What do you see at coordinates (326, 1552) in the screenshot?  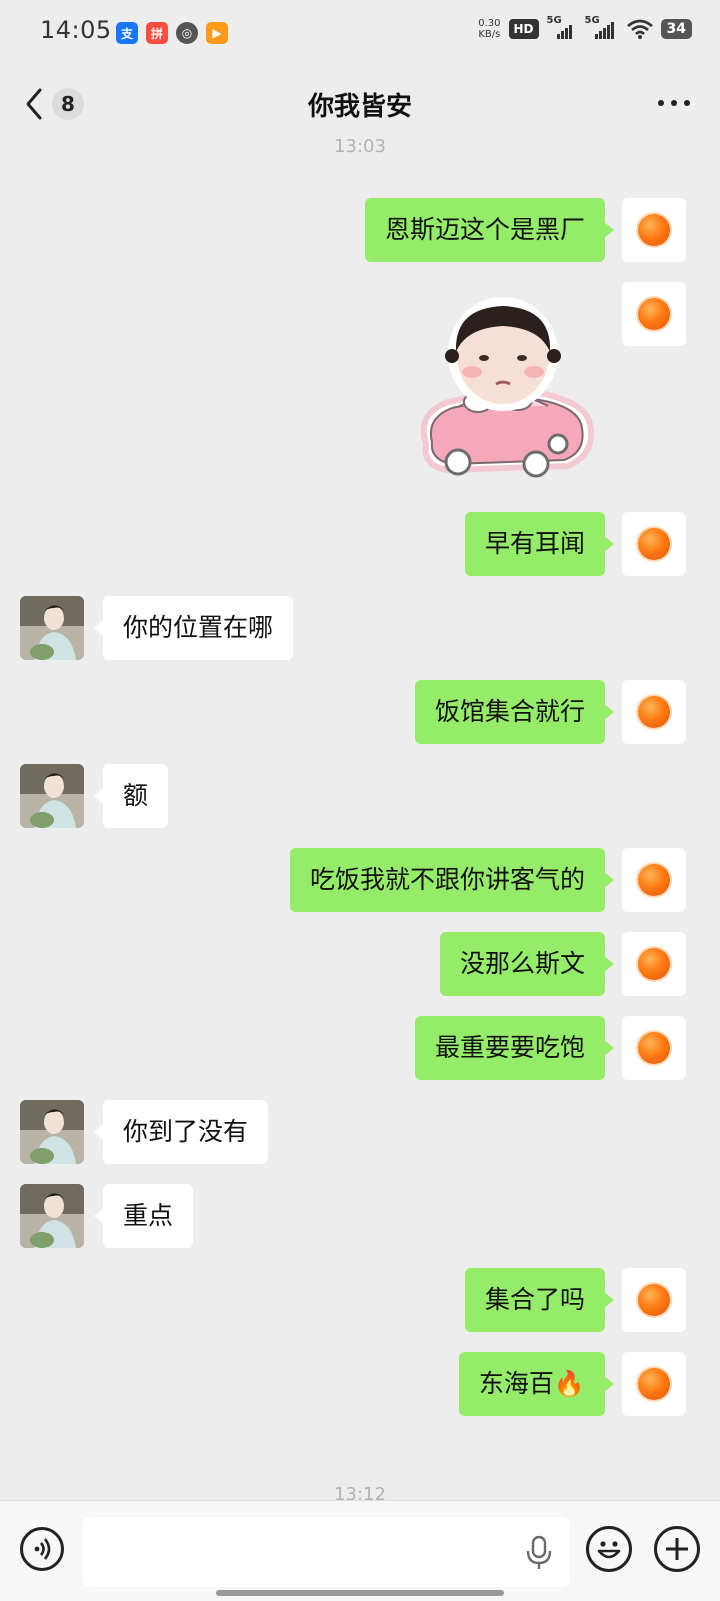 I see `message-input` at bounding box center [326, 1552].